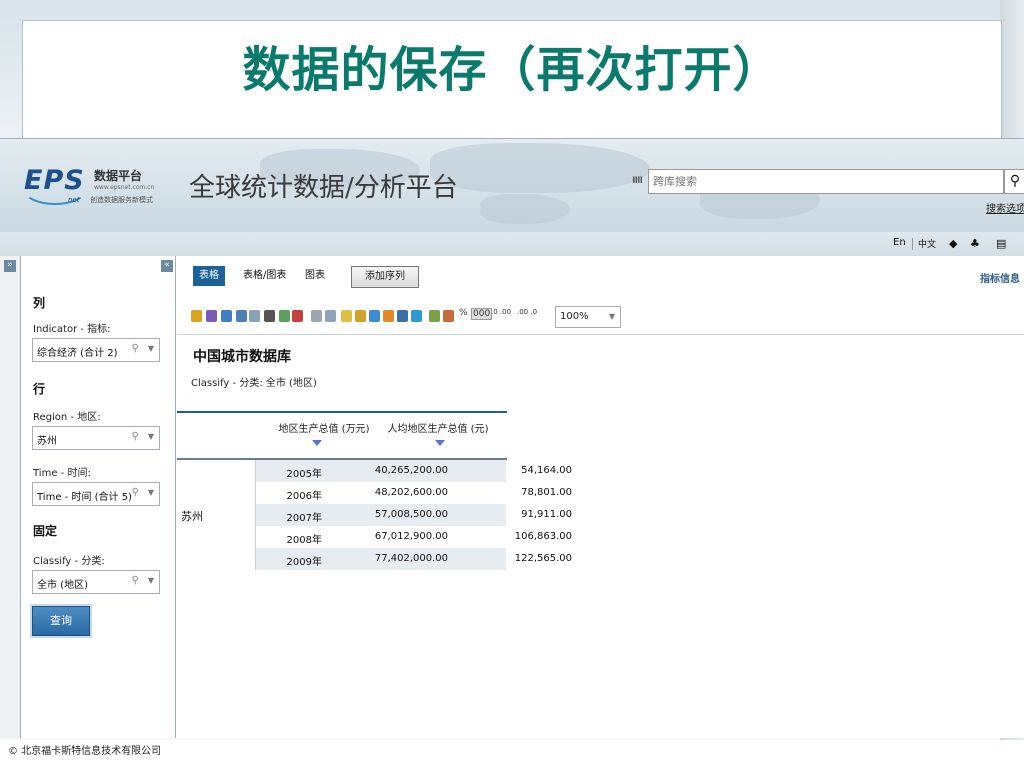  I want to click on table-top-border, so click(342, 412).